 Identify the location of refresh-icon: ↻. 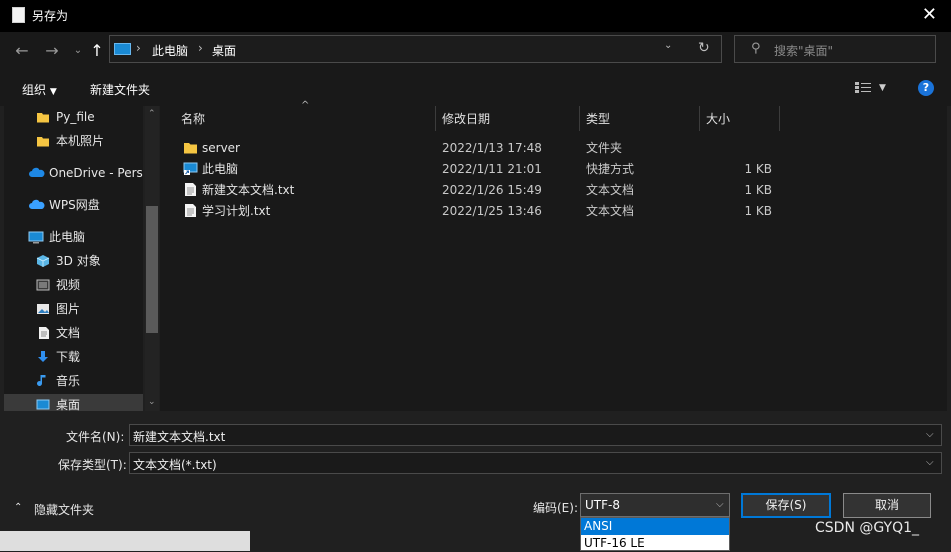
(704, 48).